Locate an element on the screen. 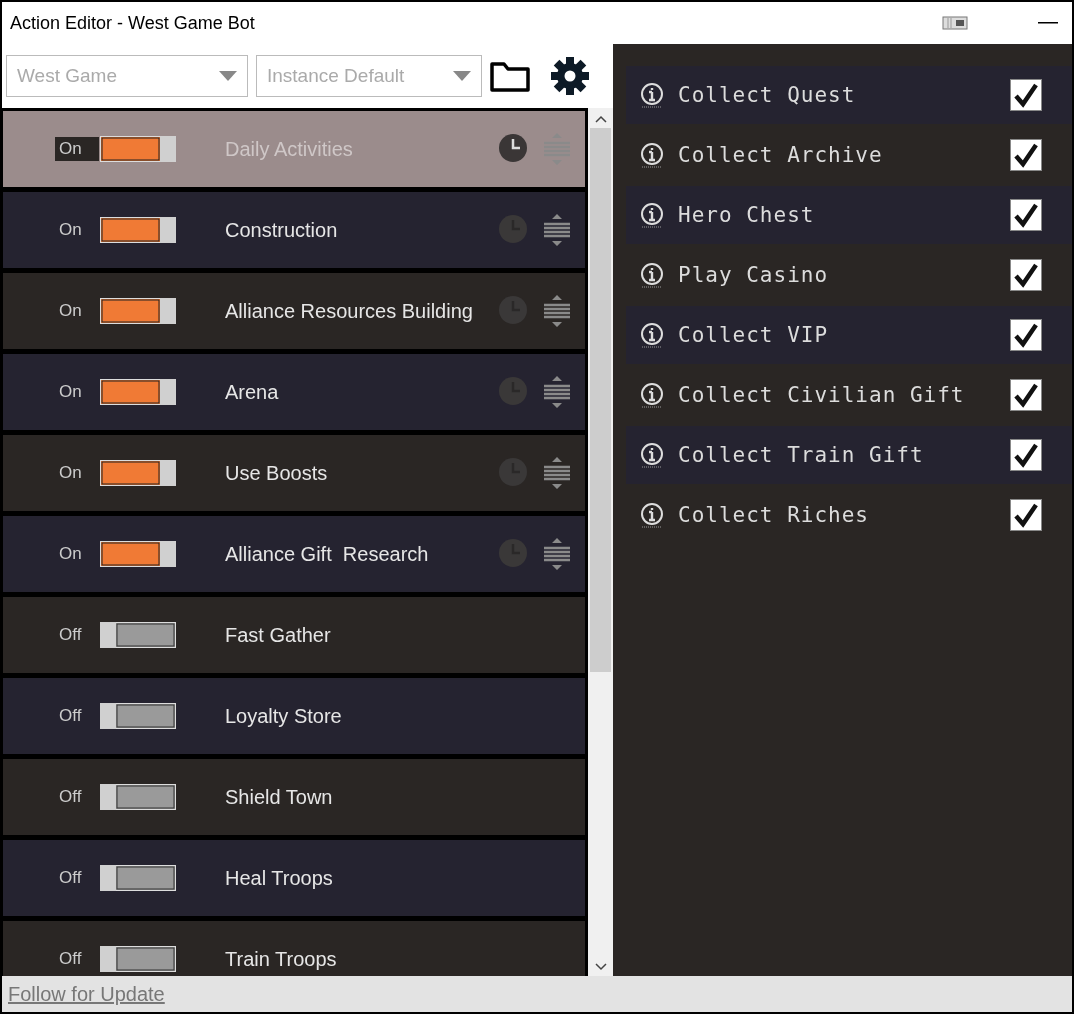 The height and width of the screenshot is (1014, 1074). action-row: Off Shield Town is located at coordinates (294, 797).